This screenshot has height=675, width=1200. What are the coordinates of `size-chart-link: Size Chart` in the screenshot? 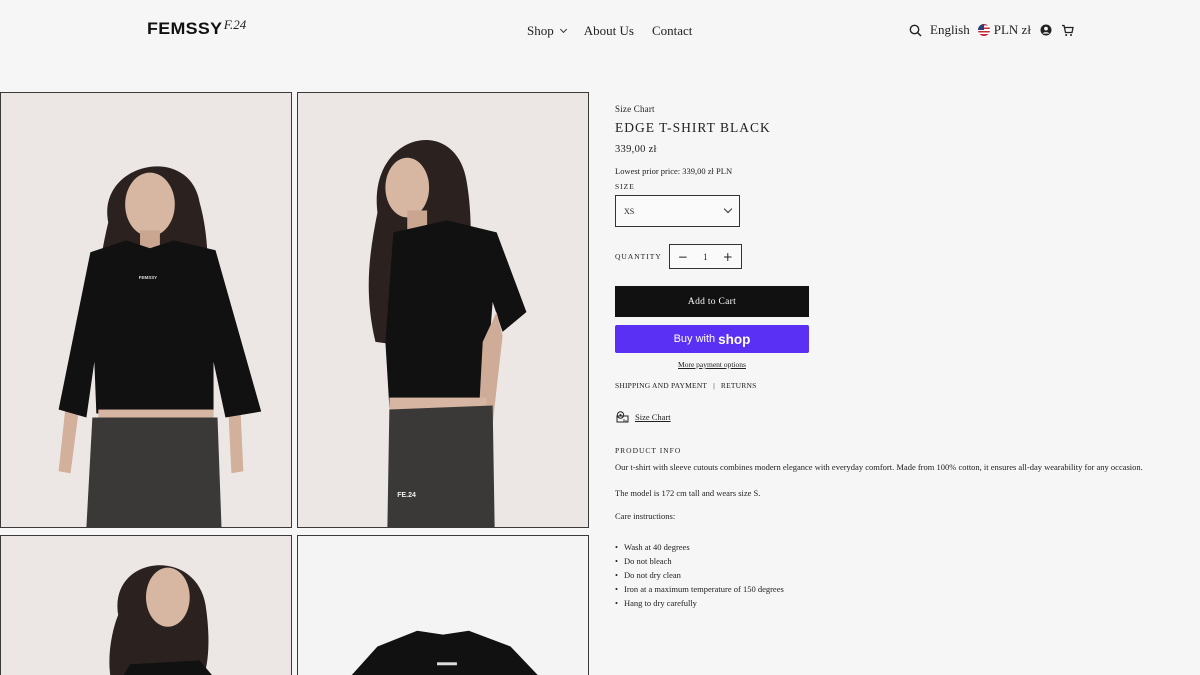 It's located at (653, 417).